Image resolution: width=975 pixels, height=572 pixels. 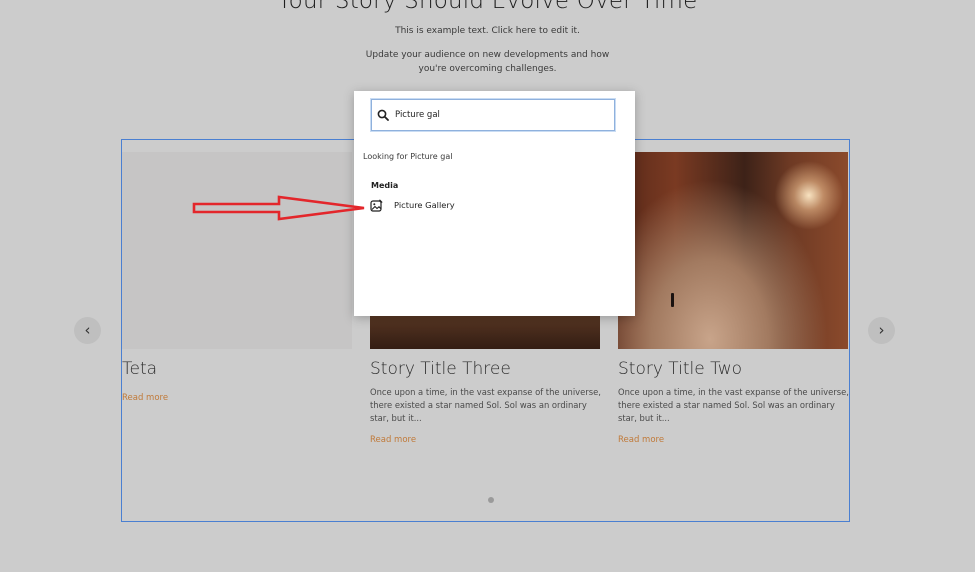 What do you see at coordinates (376, 205) in the screenshot?
I see `picture-gallery-icon` at bounding box center [376, 205].